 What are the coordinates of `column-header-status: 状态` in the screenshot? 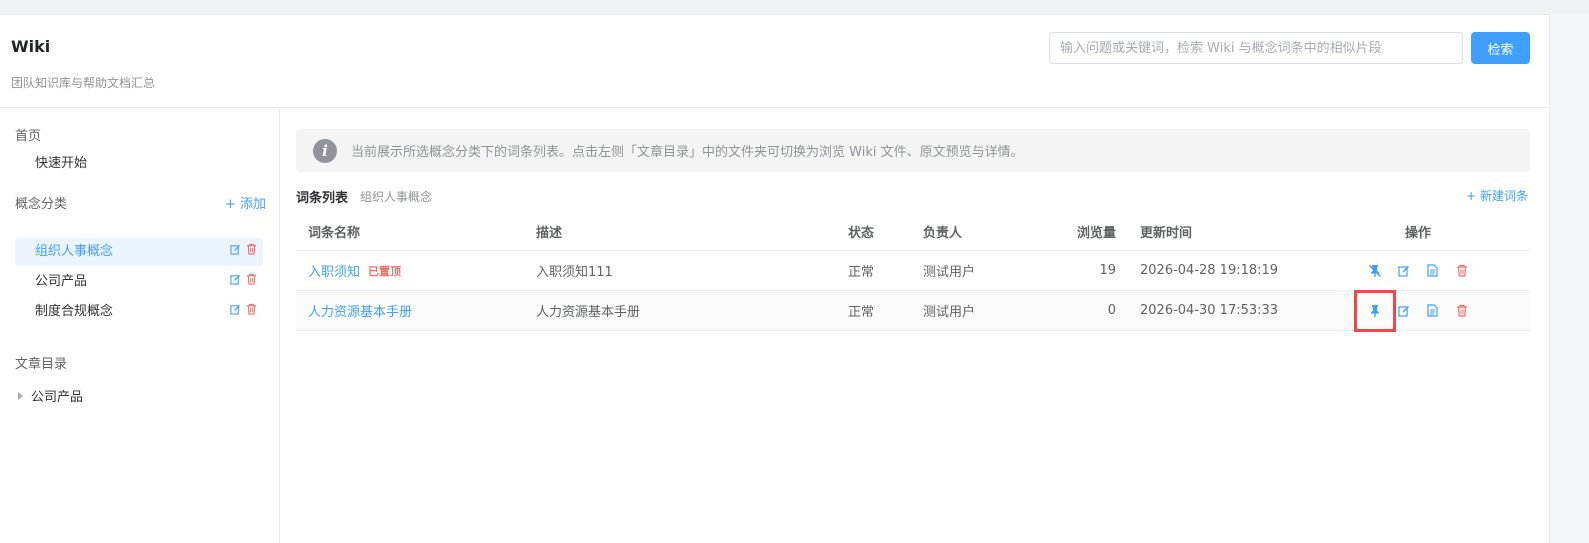 It's located at (861, 231).